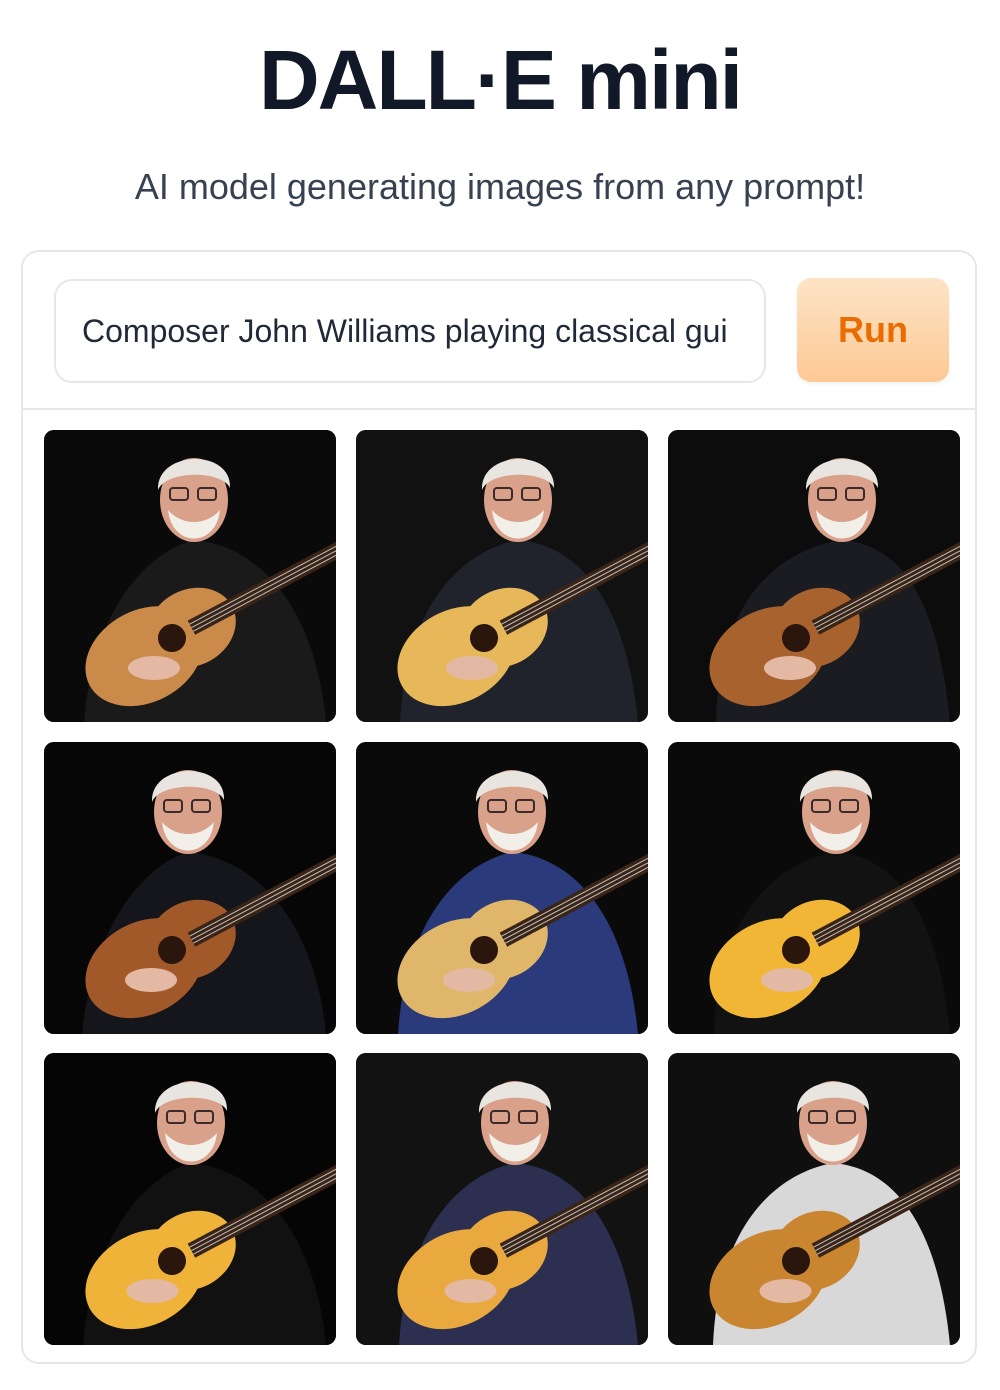 The width and height of the screenshot is (1000, 1390). Describe the element at coordinates (873, 330) in the screenshot. I see `run-button: Run` at that location.